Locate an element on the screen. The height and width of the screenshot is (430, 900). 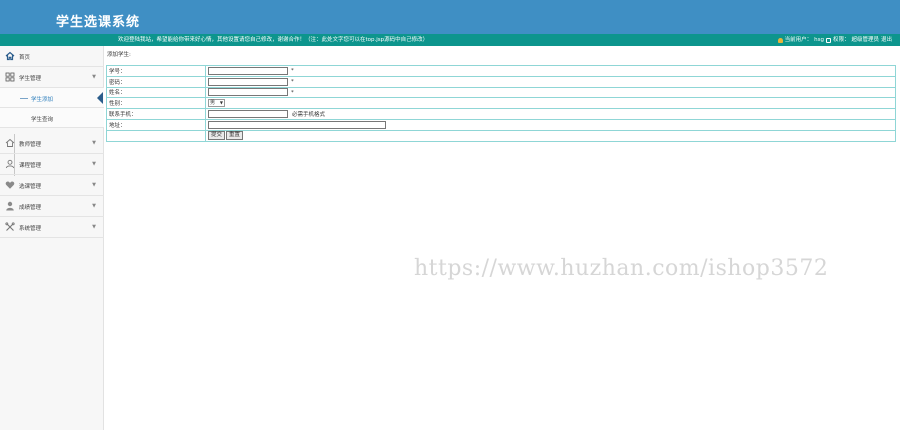
form-row-name: 姓名： * is located at coordinates (501, 92).